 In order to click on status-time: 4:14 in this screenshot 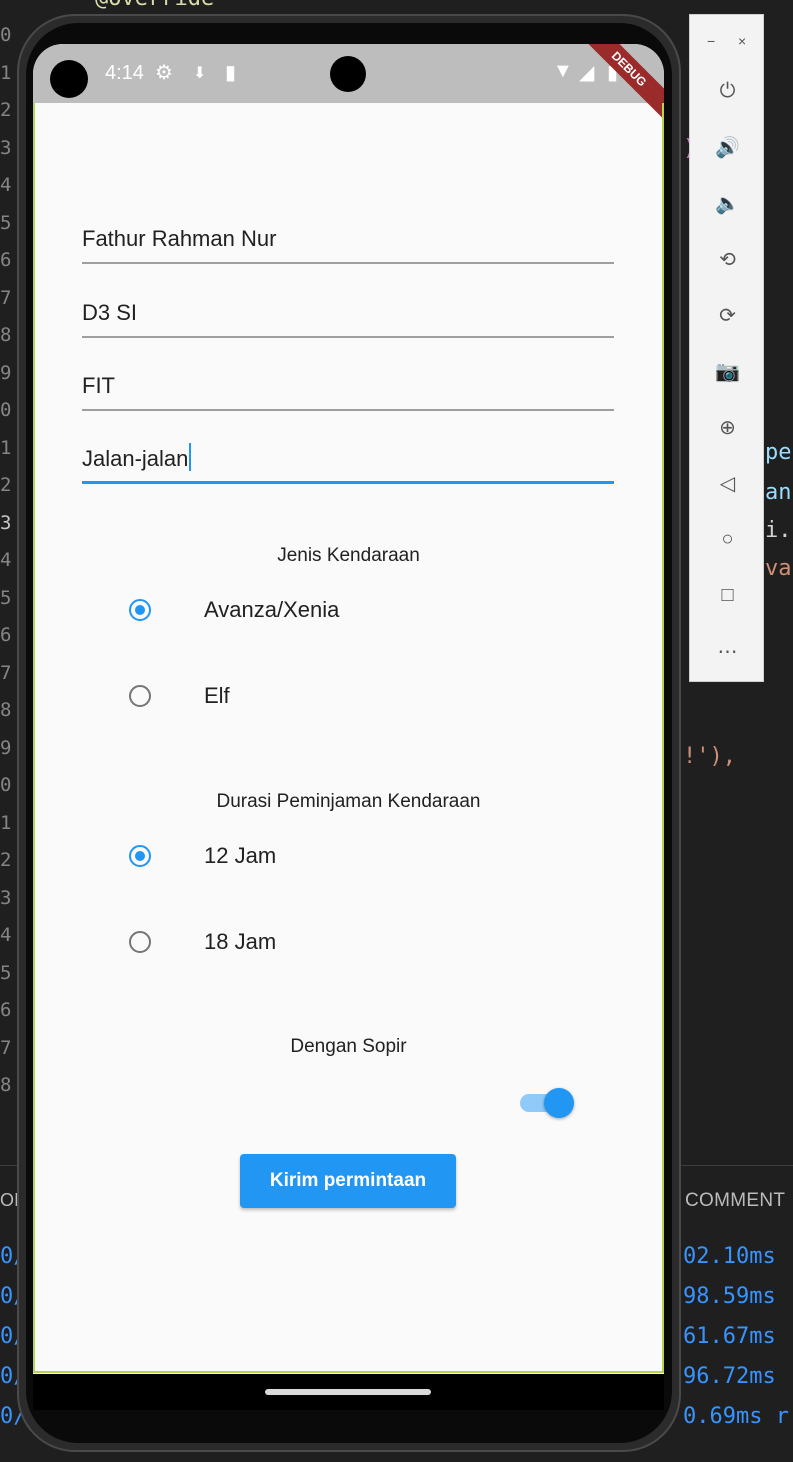, I will do `click(124, 73)`.